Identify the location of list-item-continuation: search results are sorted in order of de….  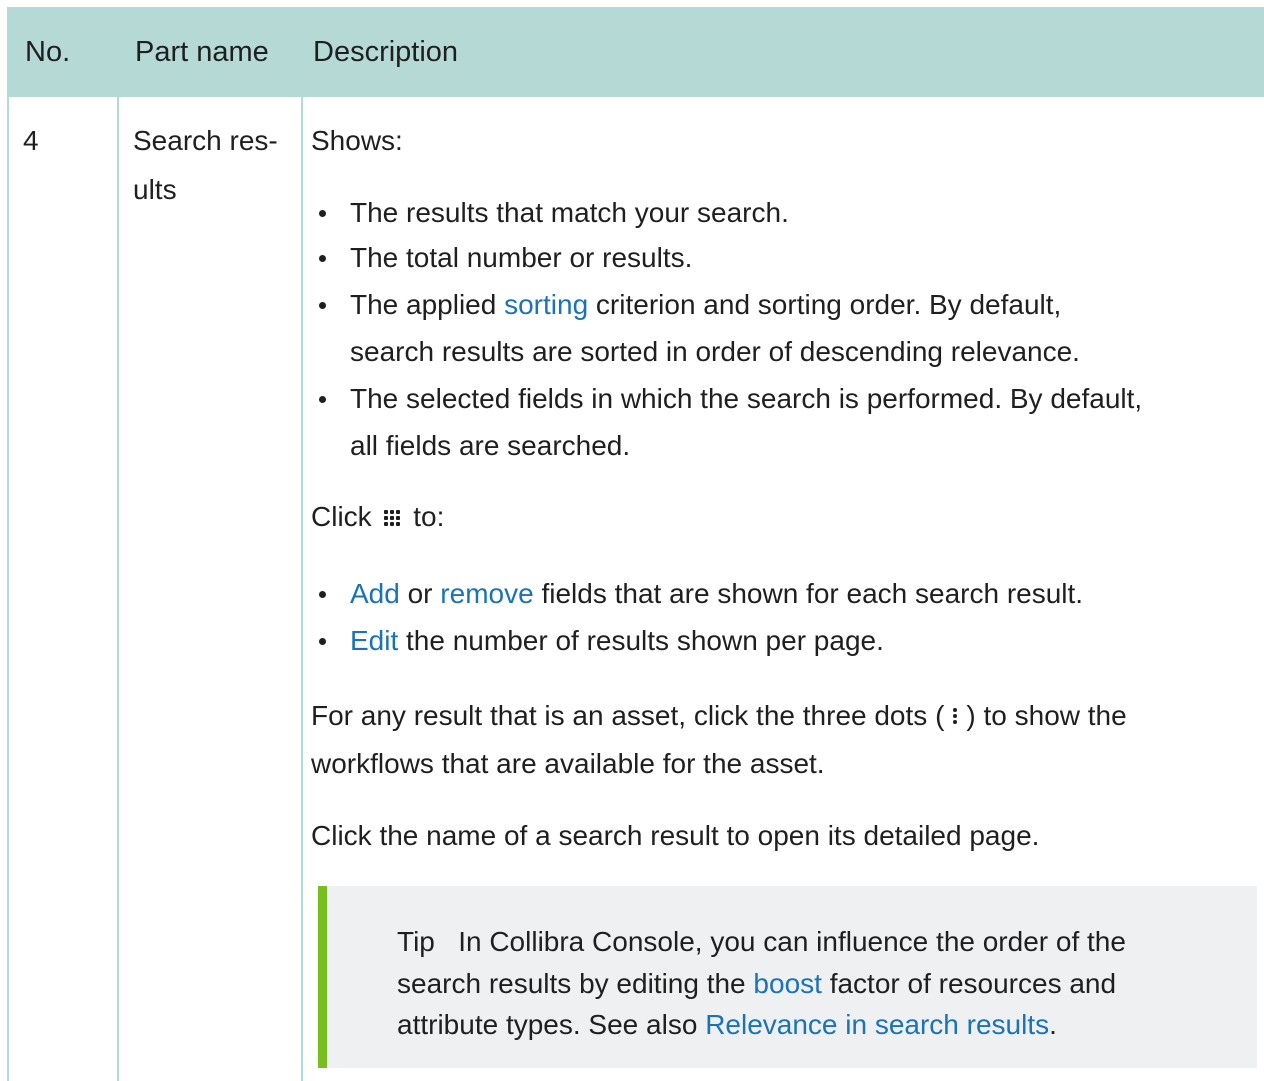
(715, 351).